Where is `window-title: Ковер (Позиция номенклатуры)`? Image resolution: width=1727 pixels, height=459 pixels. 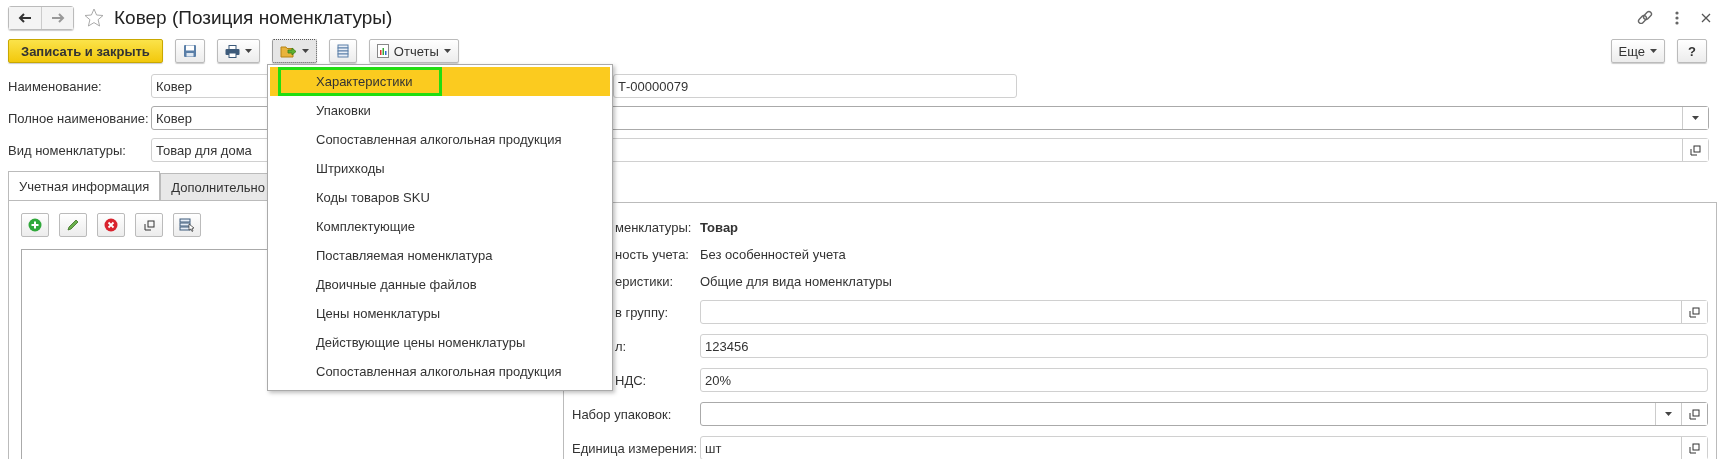
window-title: Ковер (Позиция номенклатуры) is located at coordinates (254, 18).